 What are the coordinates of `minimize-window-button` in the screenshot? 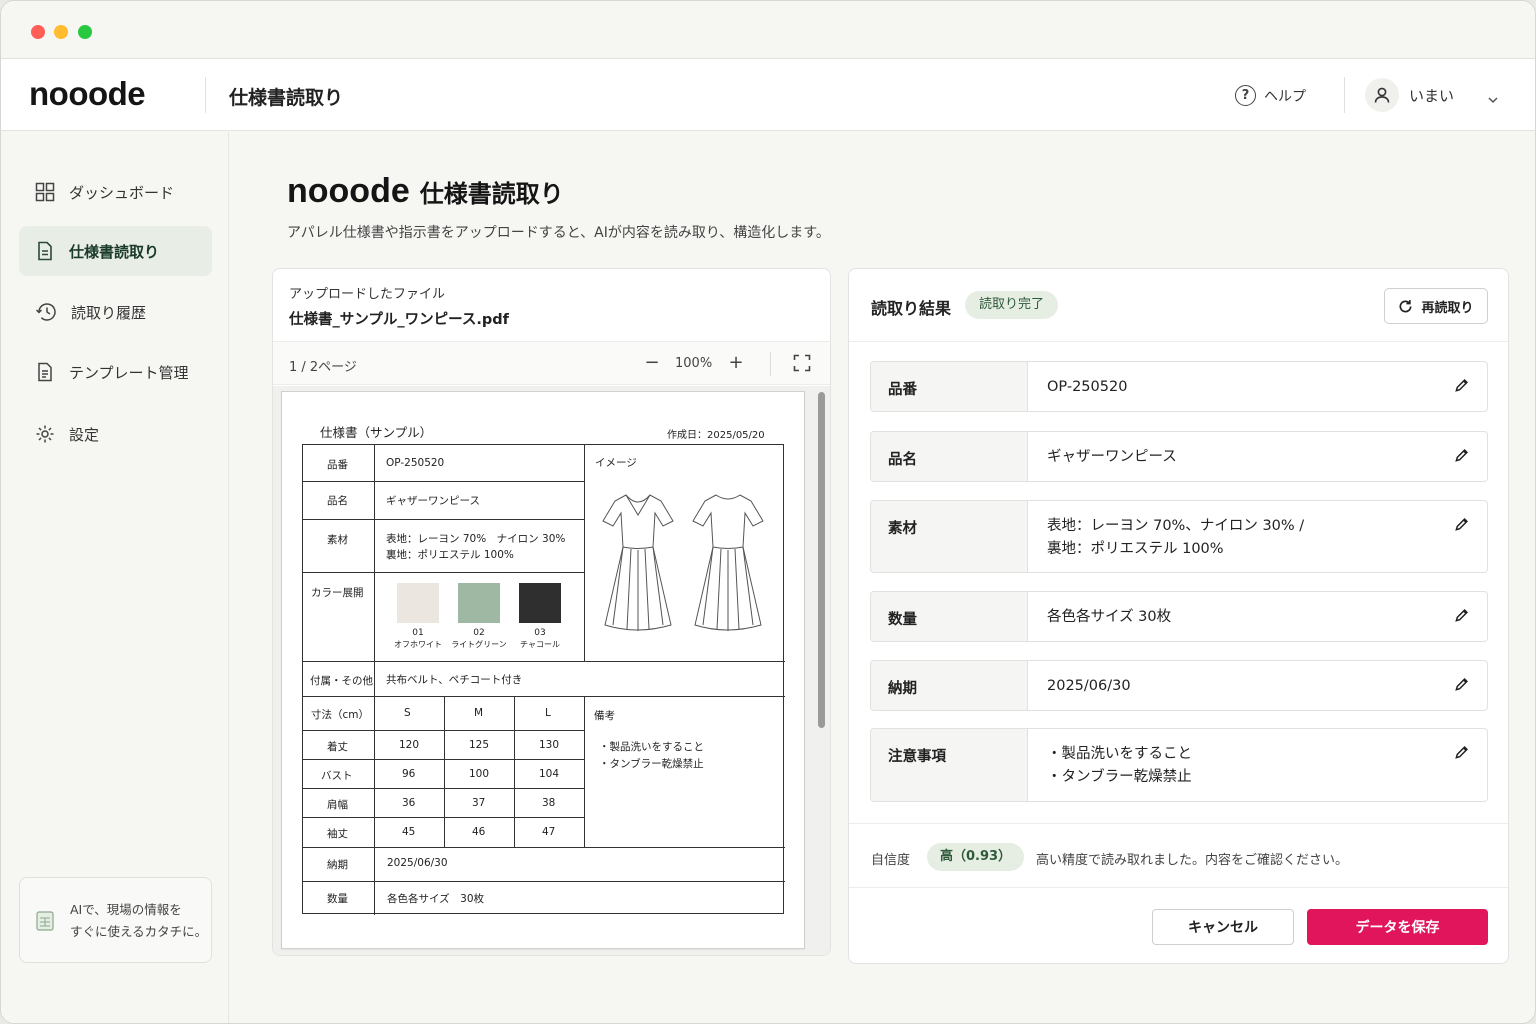 It's located at (61, 32).